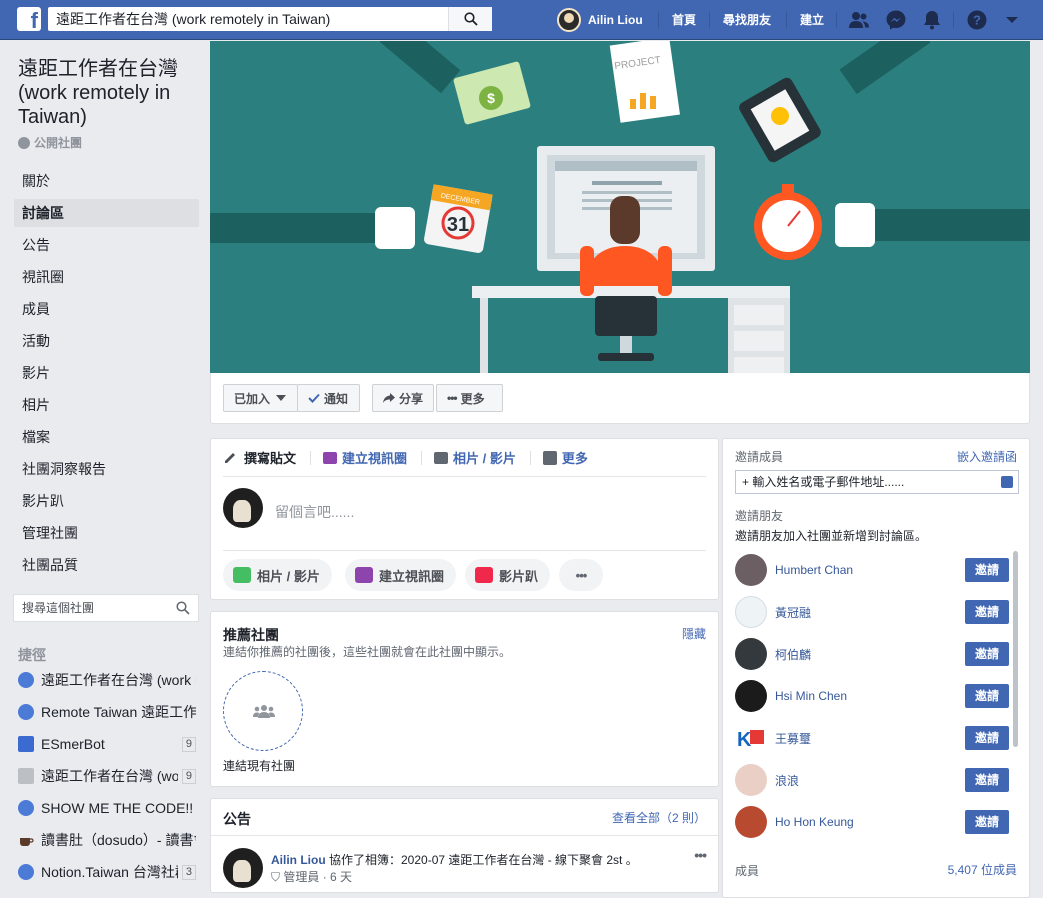  I want to click on count-badge: 9, so click(188, 776).